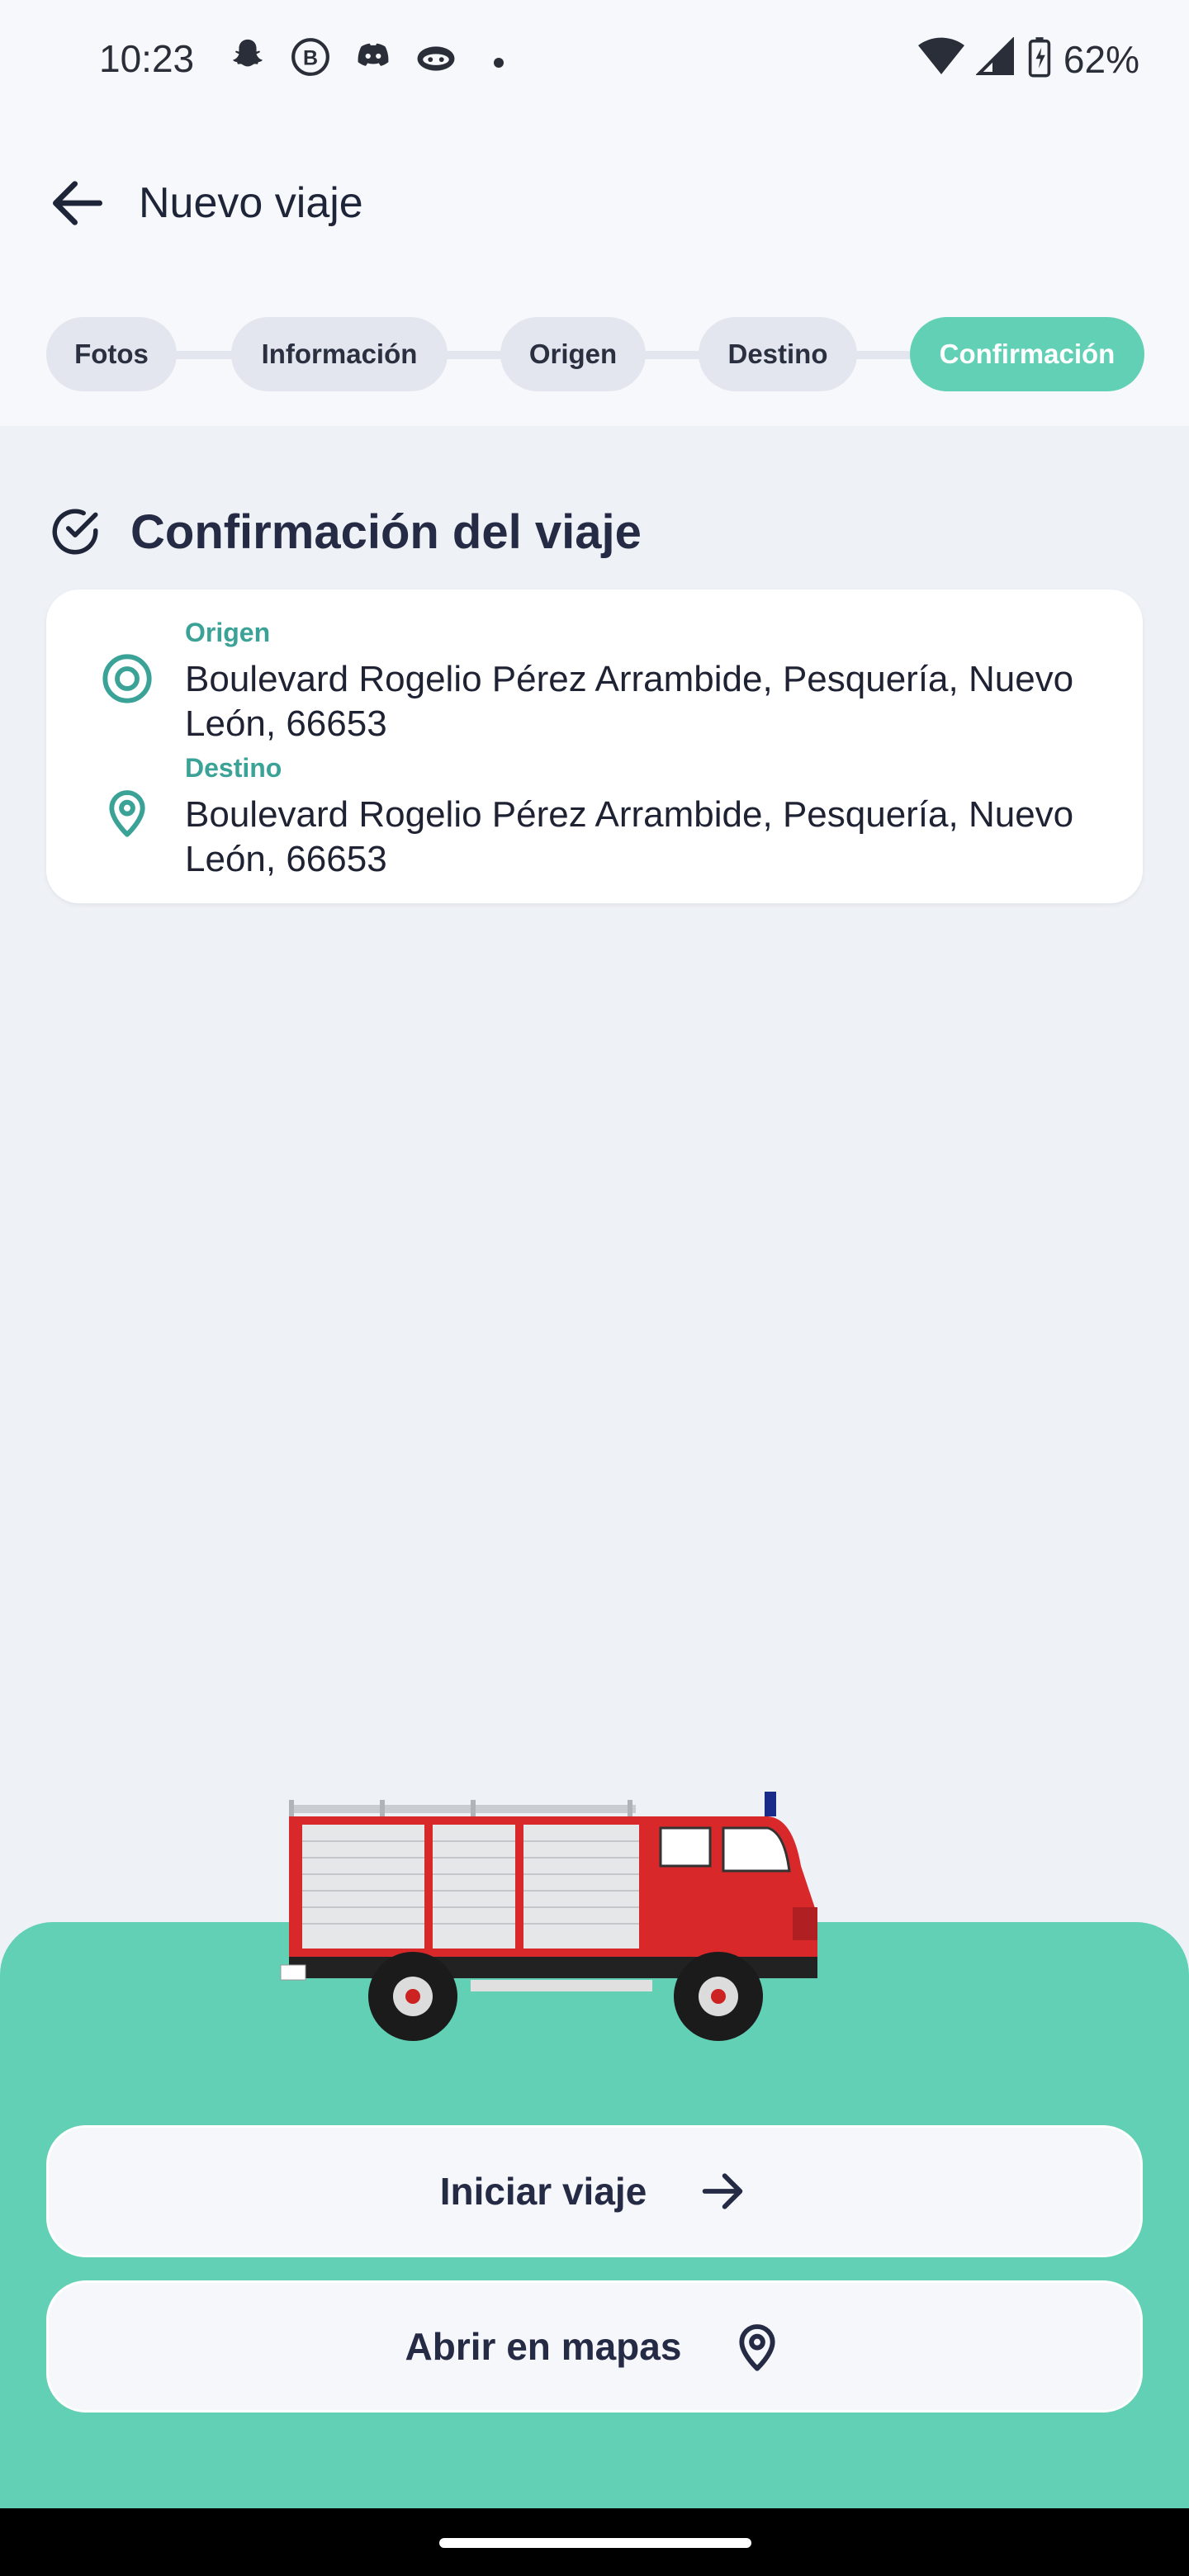  Describe the element at coordinates (251, 203) in the screenshot. I see `page-title: Nuevo viaje` at that location.